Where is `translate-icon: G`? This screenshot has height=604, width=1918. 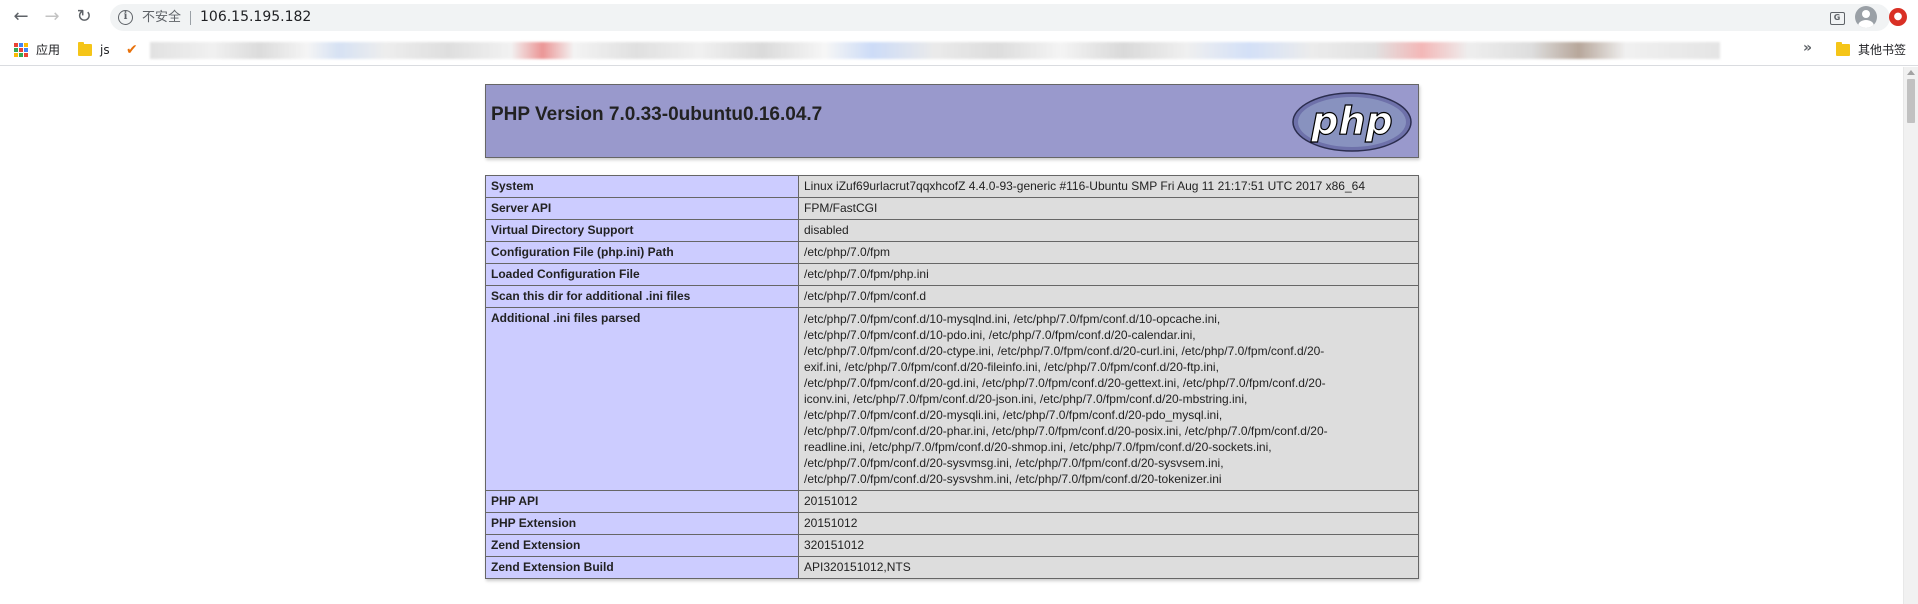 translate-icon: G is located at coordinates (1837, 18).